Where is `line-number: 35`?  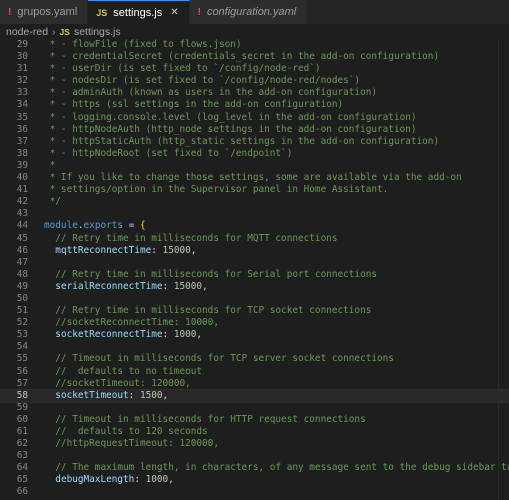
line-number: 35 is located at coordinates (22, 117).